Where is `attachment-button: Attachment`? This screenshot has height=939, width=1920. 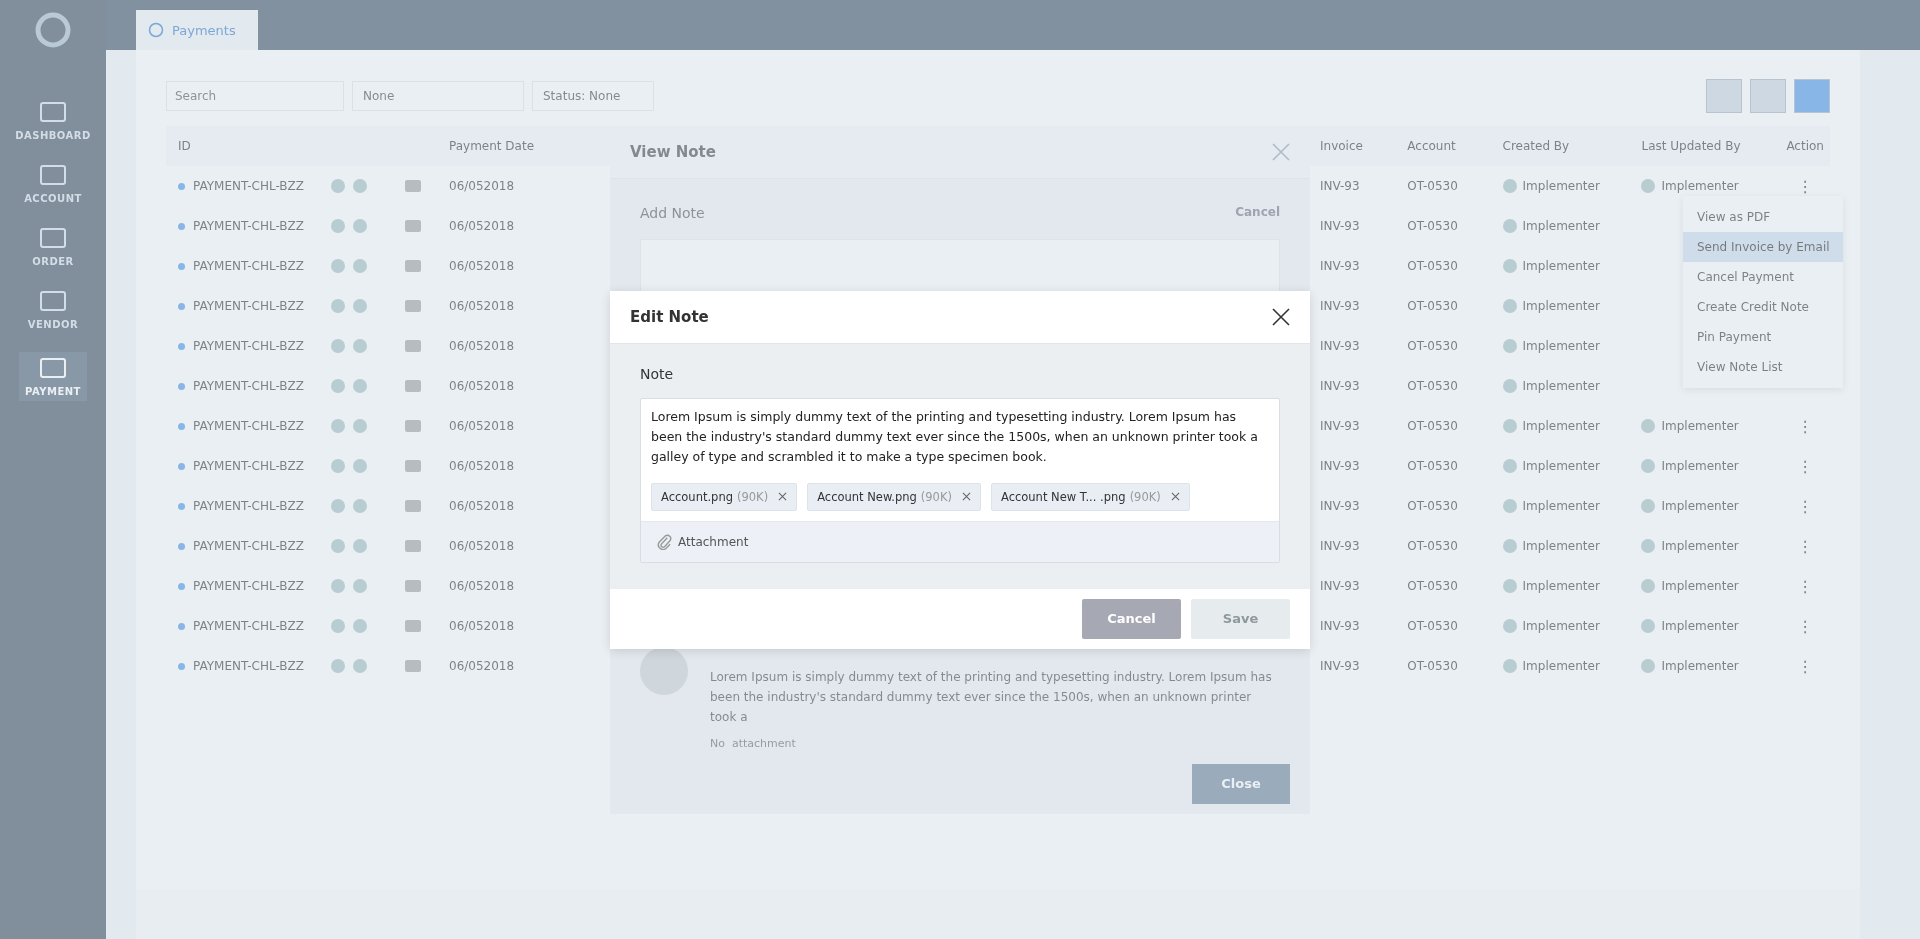 attachment-button: Attachment is located at coordinates (703, 541).